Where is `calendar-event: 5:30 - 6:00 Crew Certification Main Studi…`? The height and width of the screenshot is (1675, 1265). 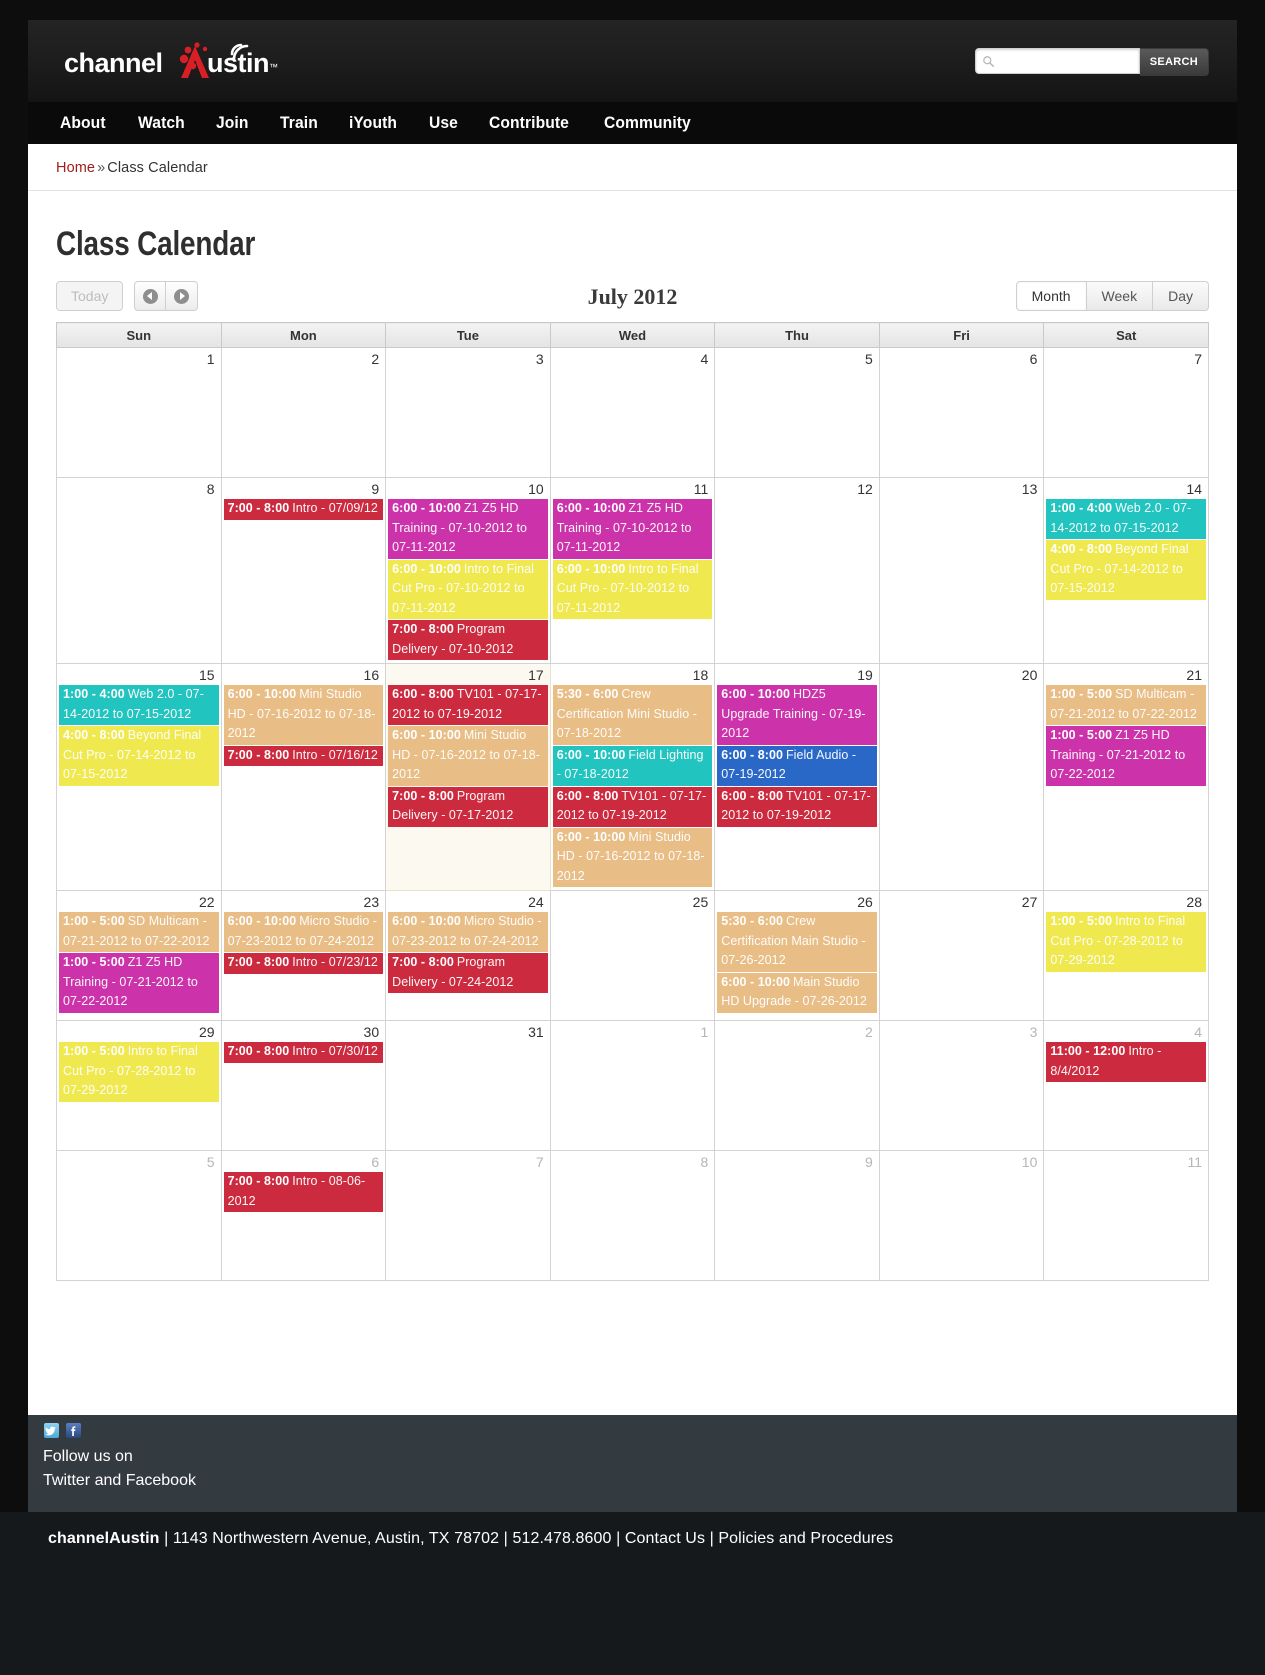 calendar-event: 5:30 - 6:00 Crew Certification Main Studi… is located at coordinates (797, 942).